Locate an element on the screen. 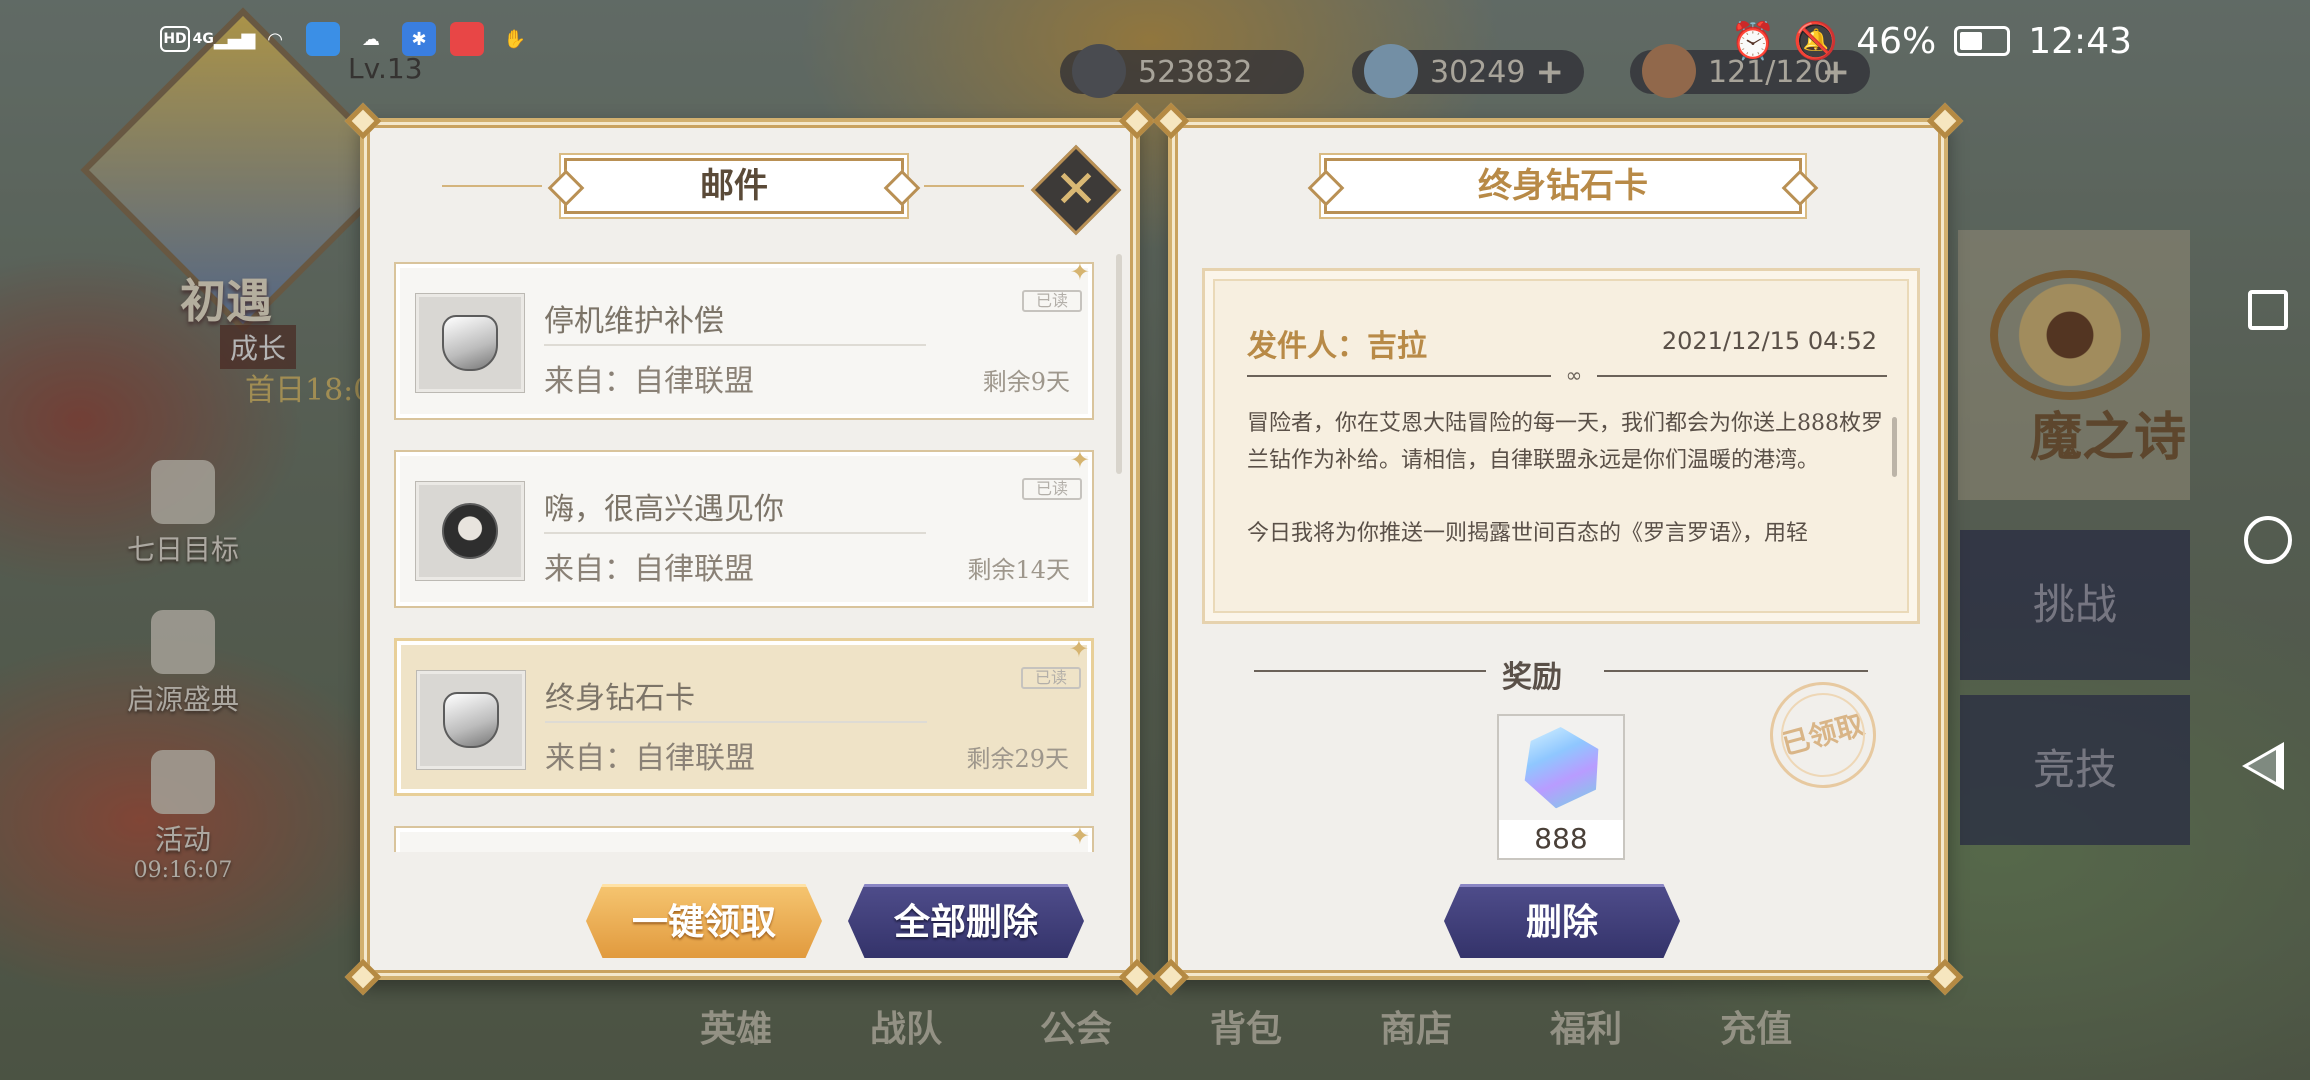 The width and height of the screenshot is (2310, 1080). close-icon: ✕ is located at coordinates (1076, 190).